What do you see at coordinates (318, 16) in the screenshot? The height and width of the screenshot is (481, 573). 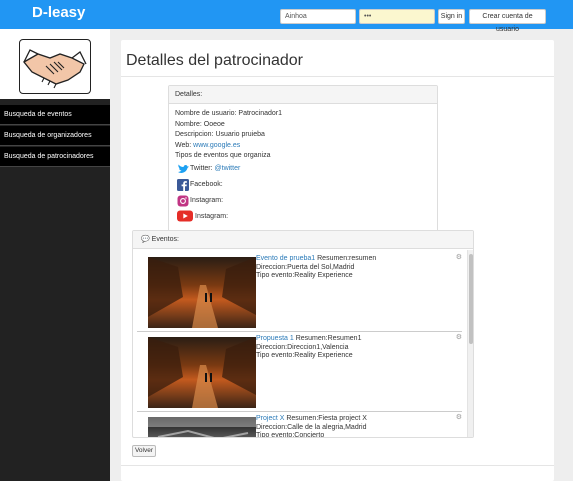 I see `username-input: Ainhoa` at bounding box center [318, 16].